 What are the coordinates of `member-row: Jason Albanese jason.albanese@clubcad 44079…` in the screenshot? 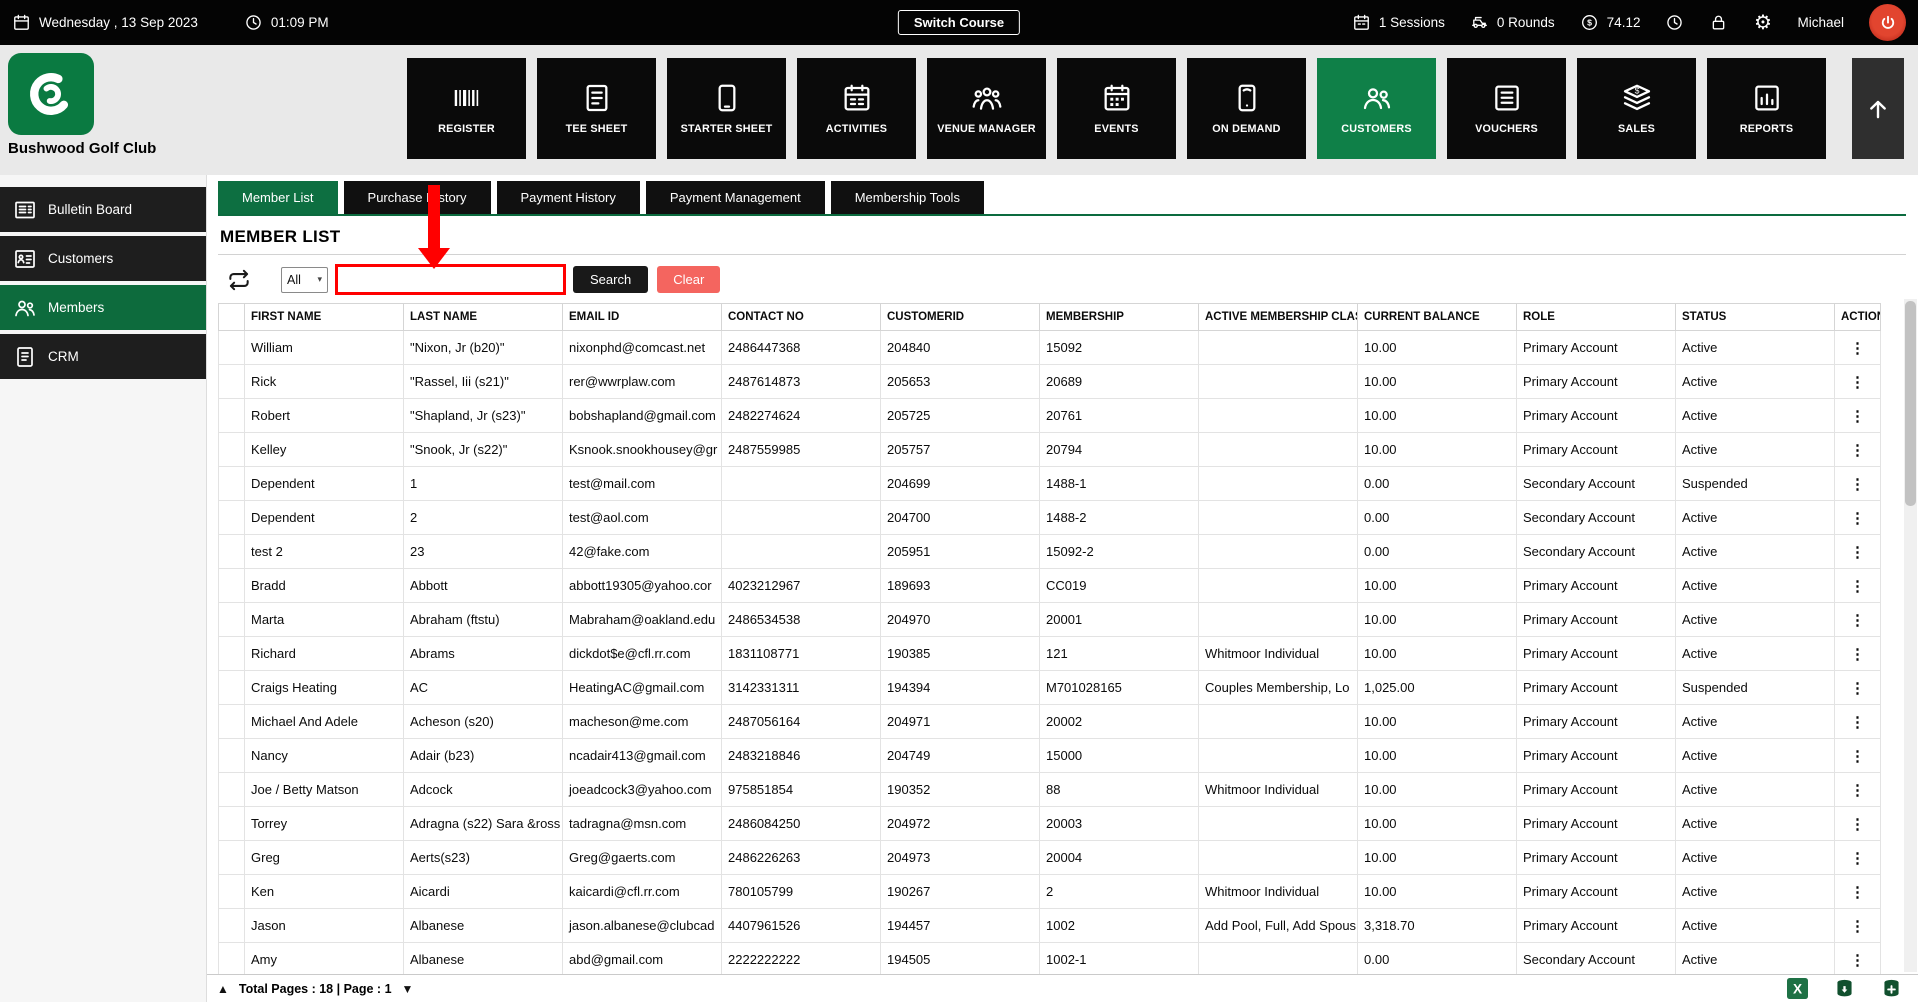 It's located at (1049, 925).